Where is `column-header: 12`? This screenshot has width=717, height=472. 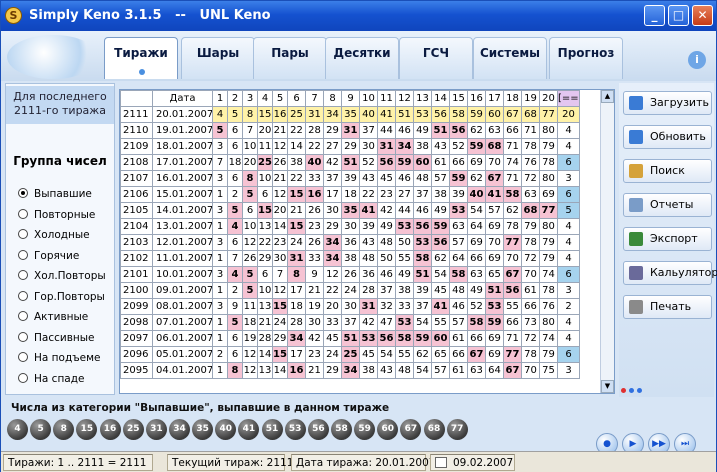 column-header: 12 is located at coordinates (404, 98).